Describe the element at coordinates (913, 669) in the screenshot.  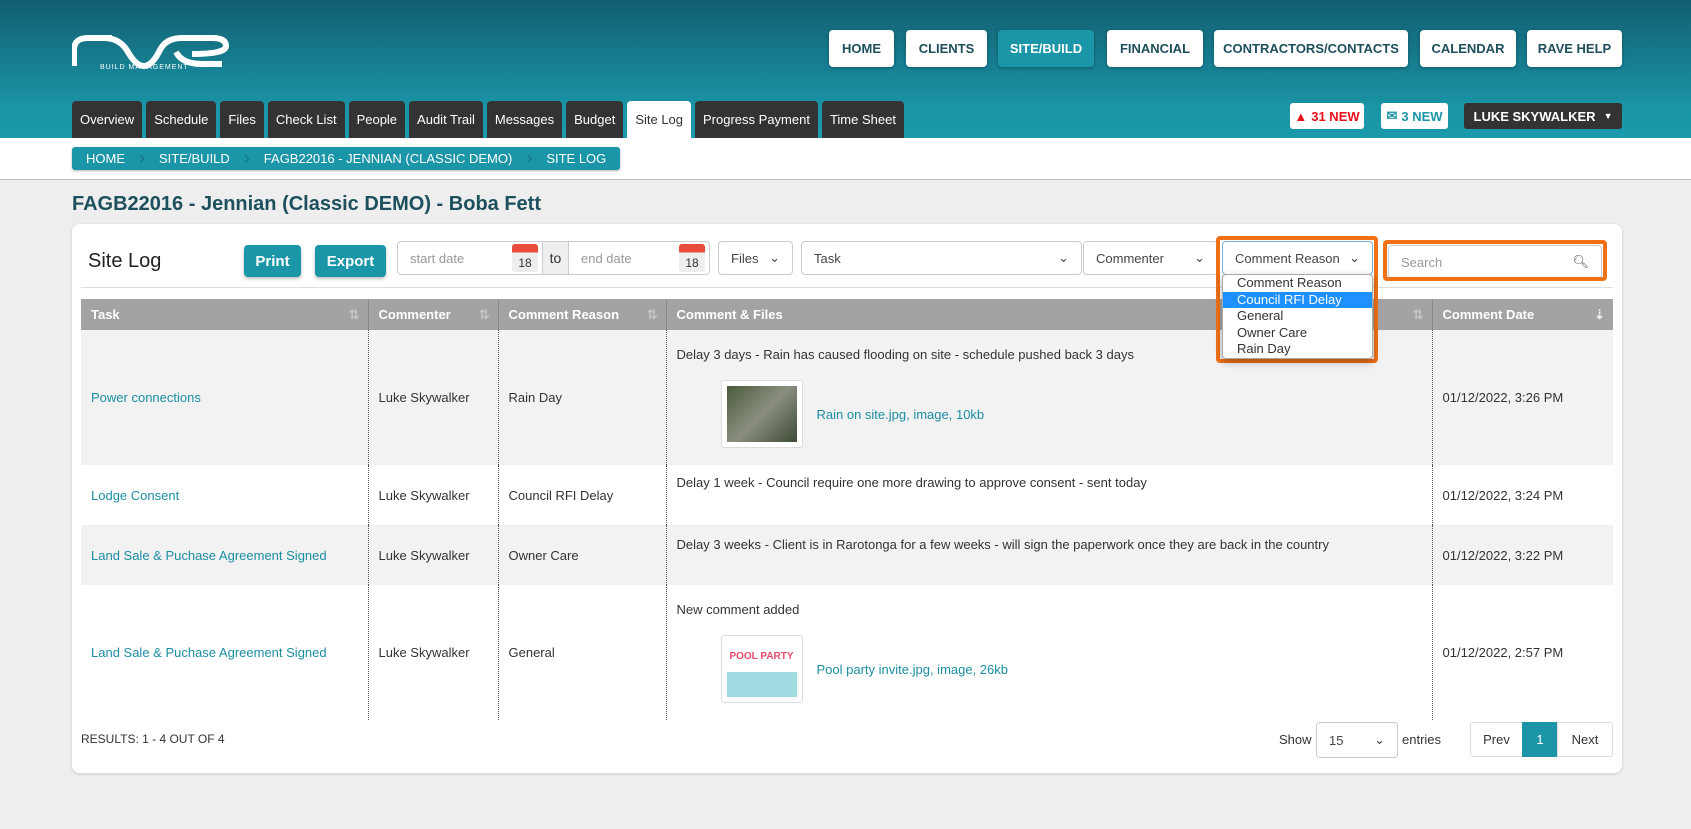
I see `file-link: Pool party invite.jpg, image, 26kb` at that location.